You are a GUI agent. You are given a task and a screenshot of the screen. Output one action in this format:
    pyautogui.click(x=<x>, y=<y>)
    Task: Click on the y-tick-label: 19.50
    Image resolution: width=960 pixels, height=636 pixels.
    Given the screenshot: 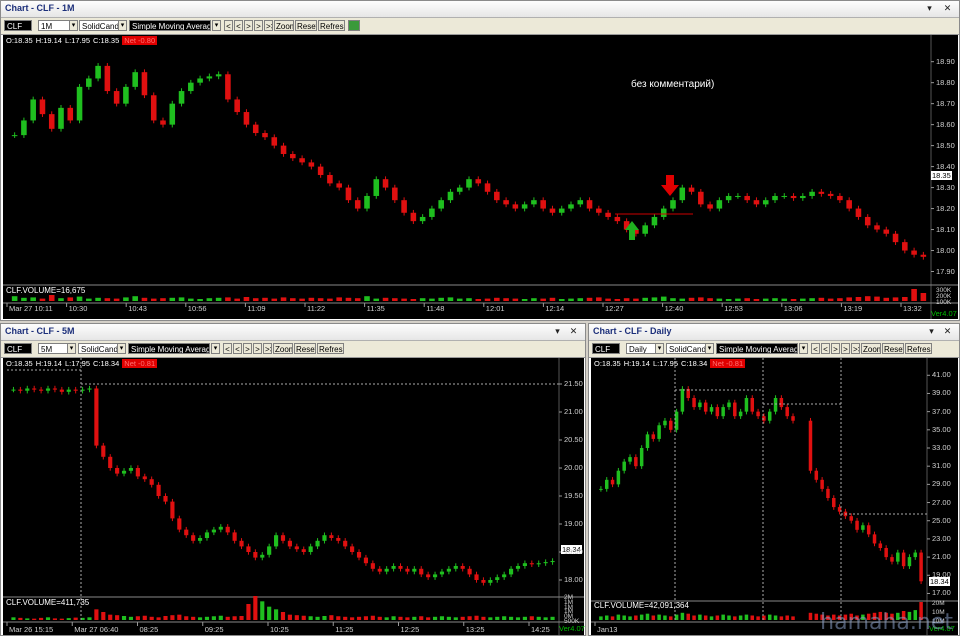 What is the action you would take?
    pyautogui.click(x=573, y=495)
    